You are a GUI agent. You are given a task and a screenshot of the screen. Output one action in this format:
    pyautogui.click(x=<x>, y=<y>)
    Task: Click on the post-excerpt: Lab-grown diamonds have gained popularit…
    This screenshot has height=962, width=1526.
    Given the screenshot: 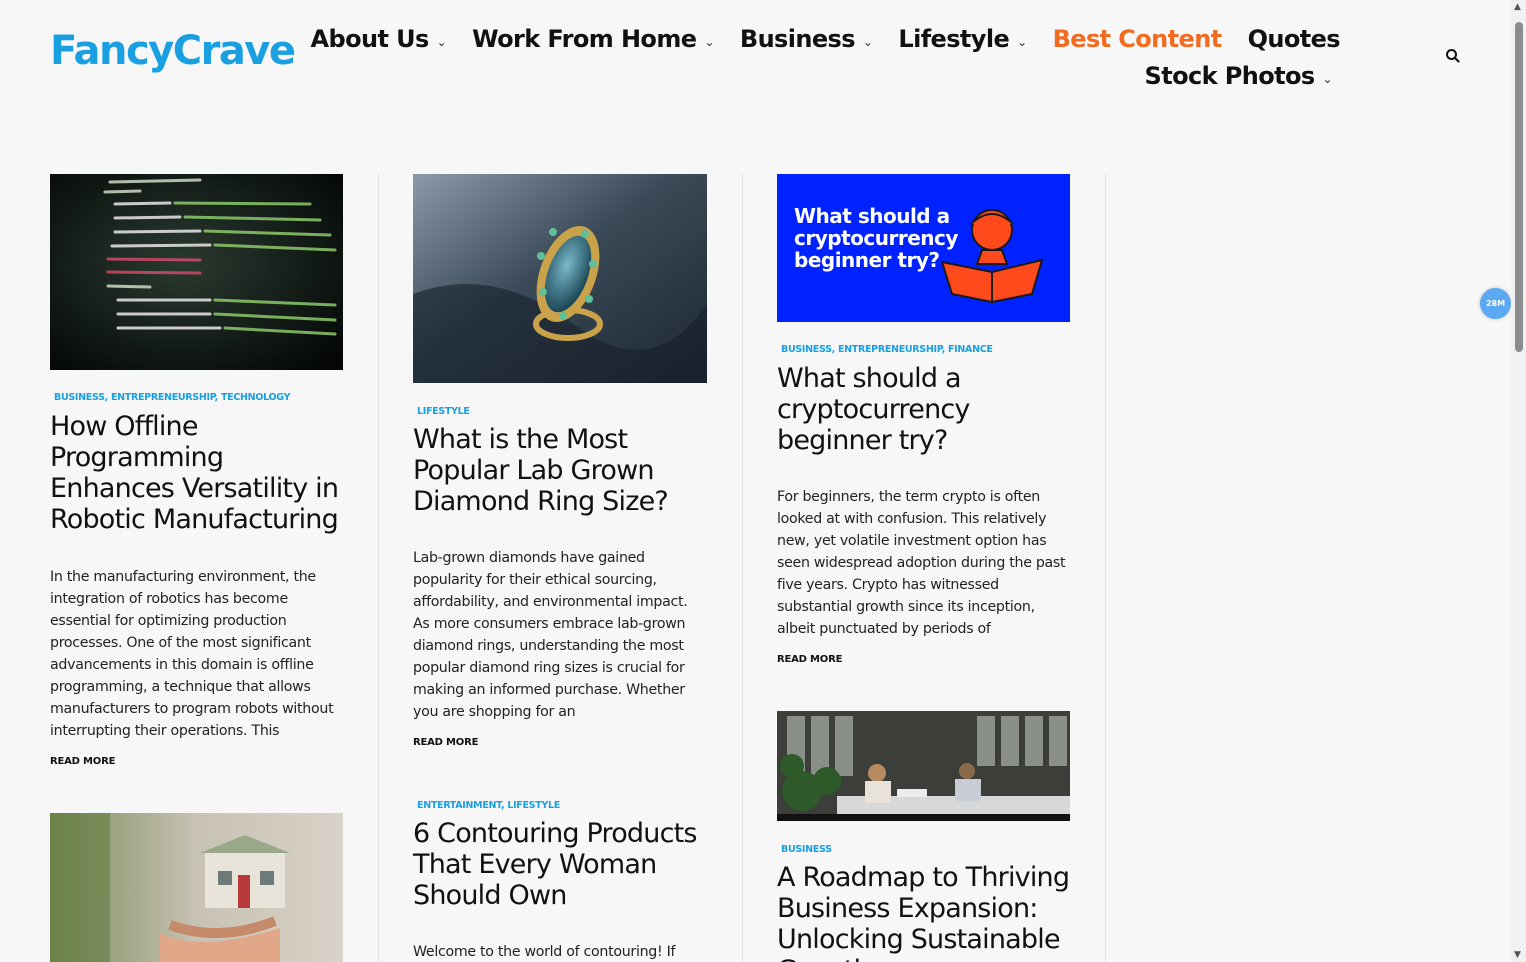 What is the action you would take?
    pyautogui.click(x=550, y=635)
    